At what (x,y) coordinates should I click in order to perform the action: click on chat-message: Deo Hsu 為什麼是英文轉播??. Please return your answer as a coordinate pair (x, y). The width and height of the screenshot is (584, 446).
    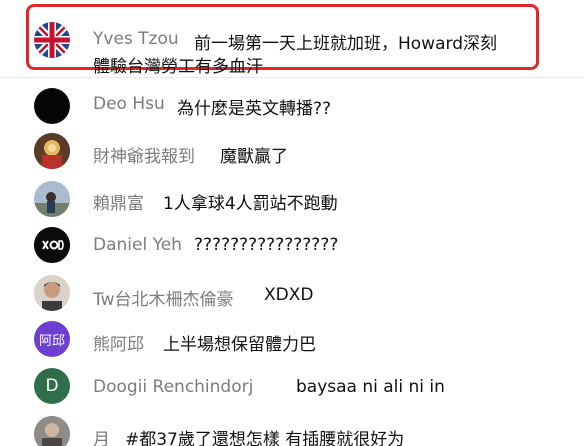
    Looking at the image, I should click on (292, 106).